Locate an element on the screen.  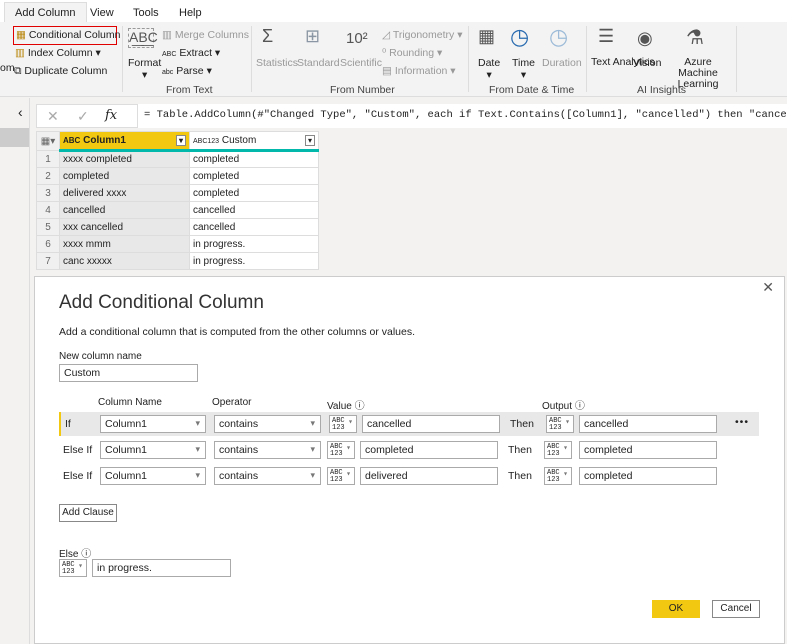
information-button: ▤ Information ▾ is located at coordinates (419, 71).